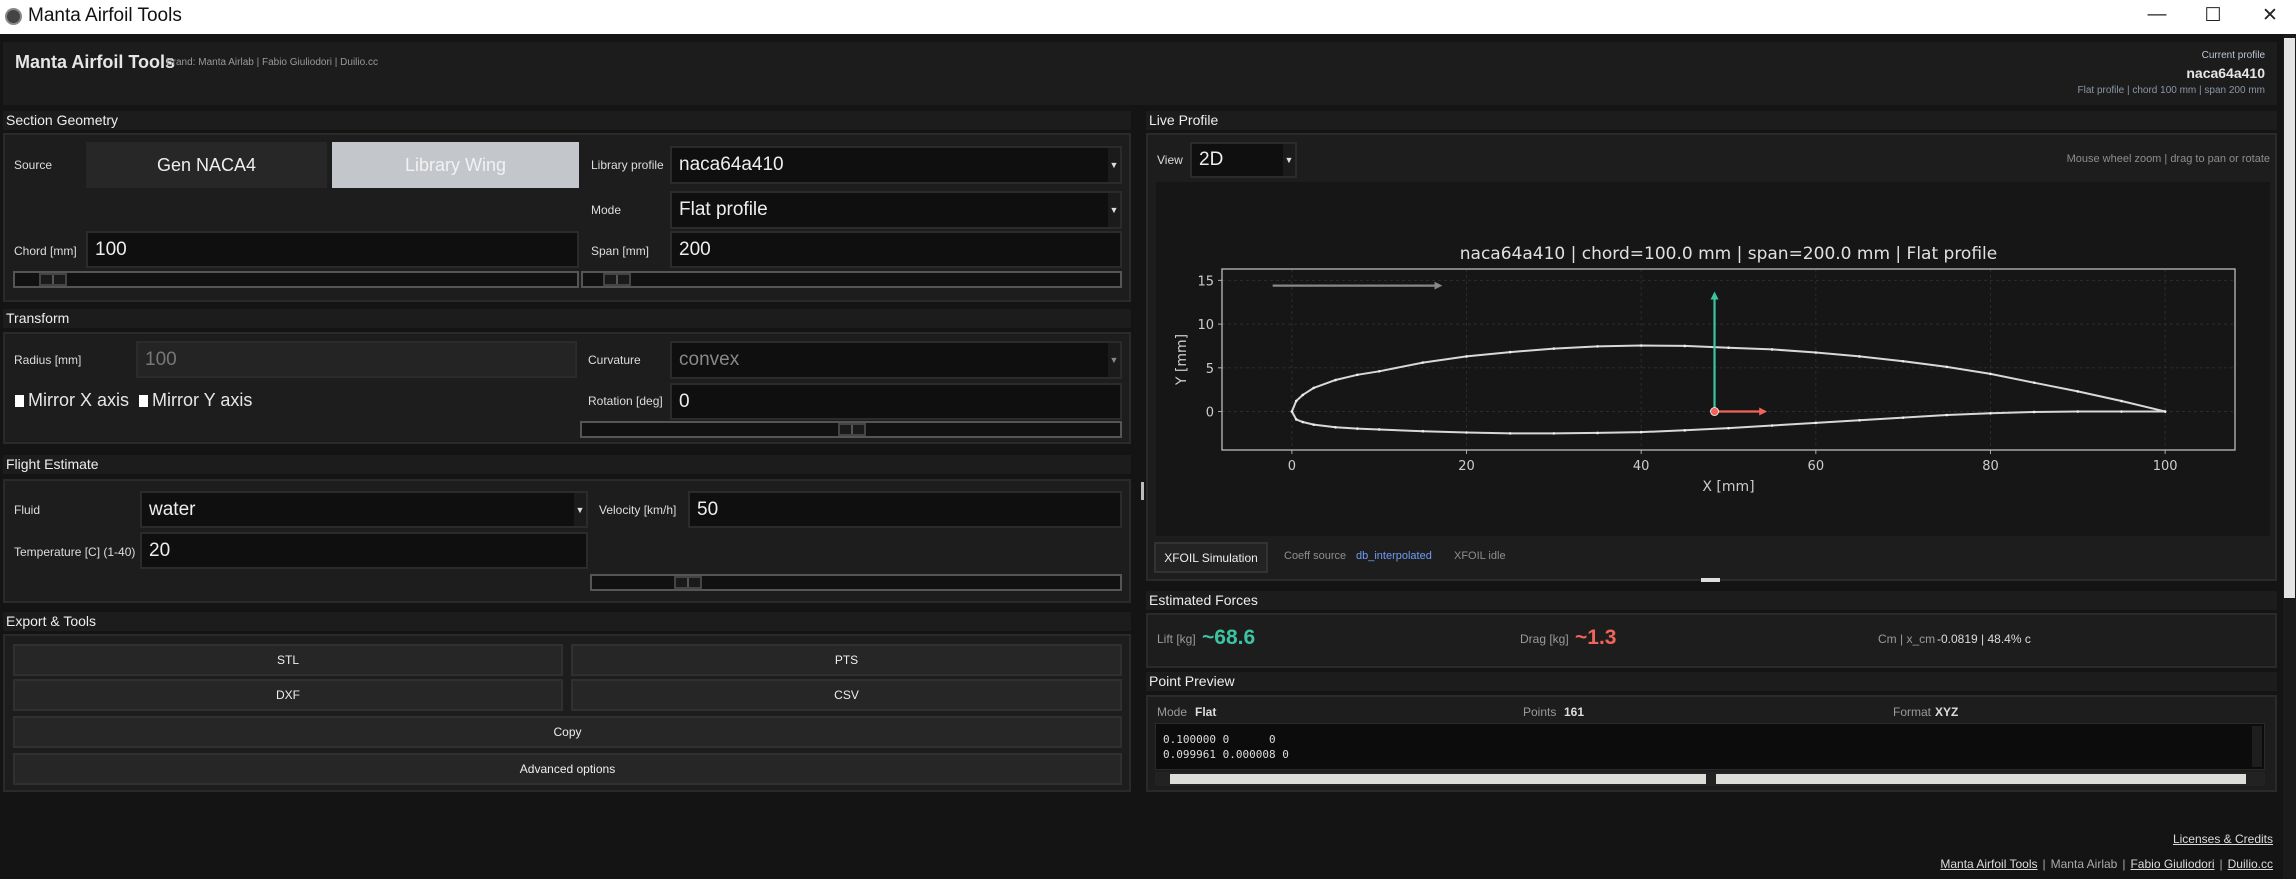 The width and height of the screenshot is (2296, 879). I want to click on copy-button: Copy, so click(567, 732).